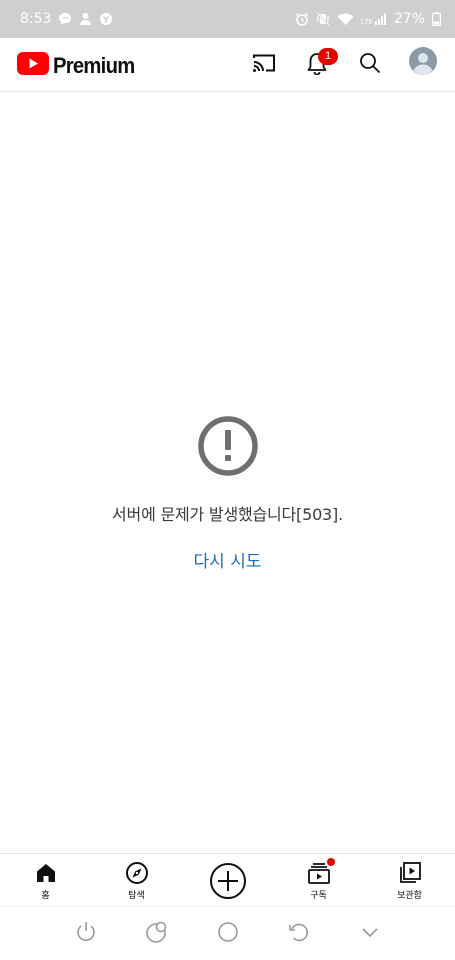  I want to click on youtube-premium-logo: Premium, so click(79, 65).